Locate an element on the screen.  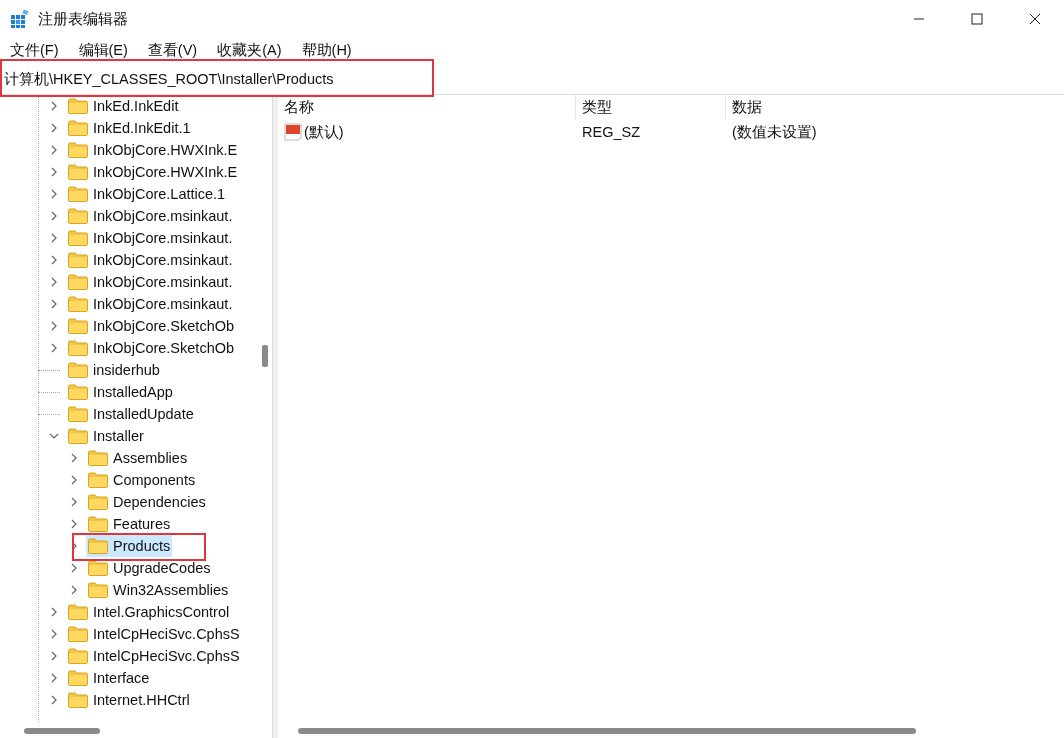
tree-item: Components is located at coordinates (142, 480).